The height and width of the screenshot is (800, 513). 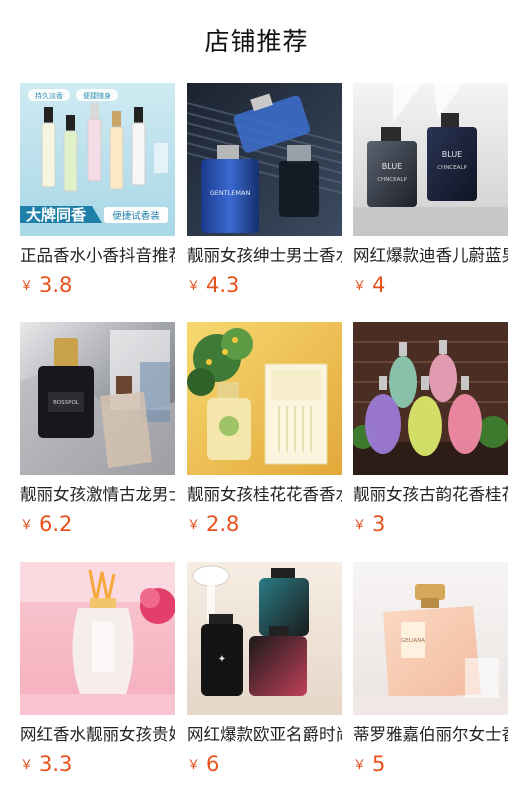 I want to click on product-price: ￥ 4.3, so click(x=213, y=285).